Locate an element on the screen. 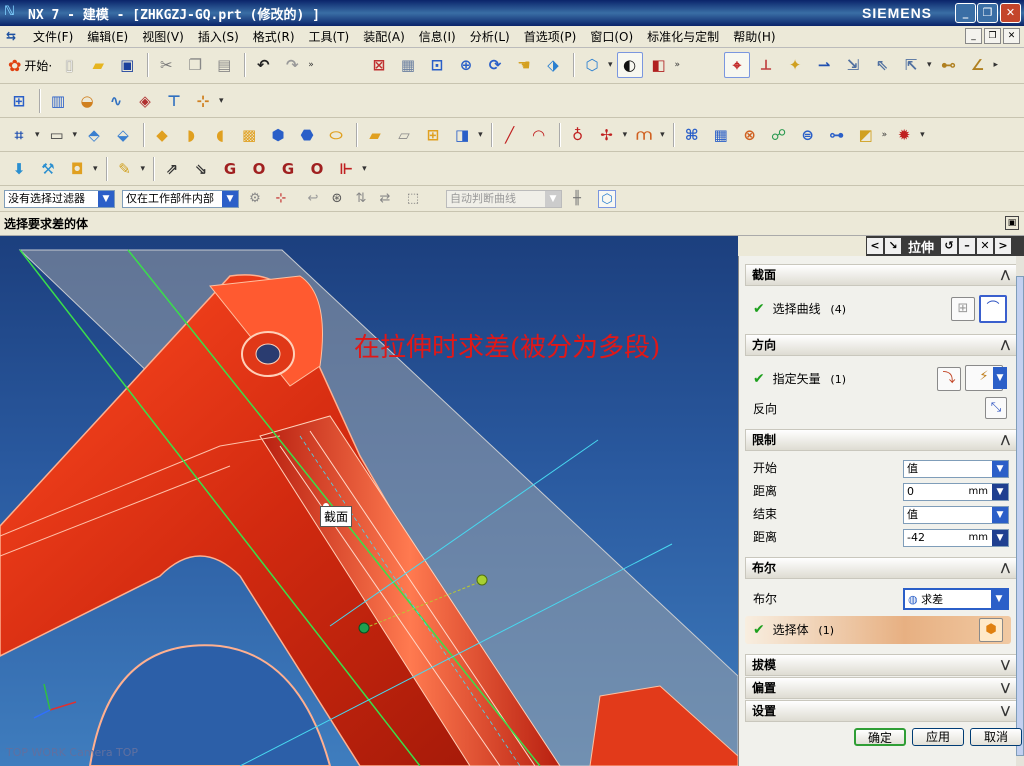  cancel-button: 取消 is located at coordinates (996, 737).